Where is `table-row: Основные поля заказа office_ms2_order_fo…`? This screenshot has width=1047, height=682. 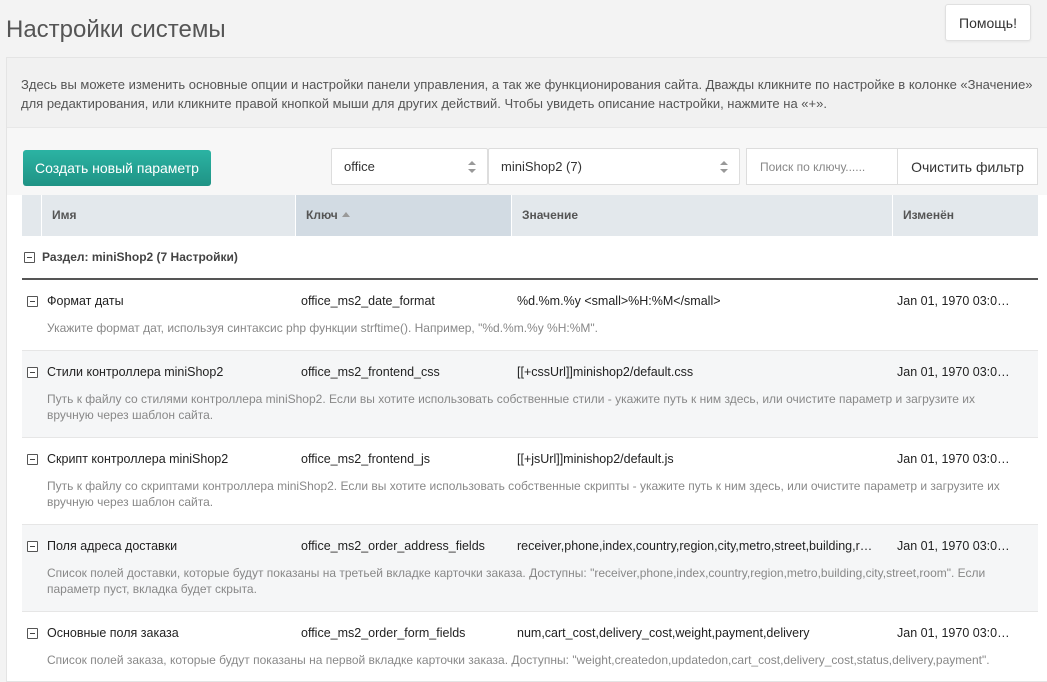 table-row: Основные поля заказа office_ms2_order_fo… is located at coordinates (530, 646).